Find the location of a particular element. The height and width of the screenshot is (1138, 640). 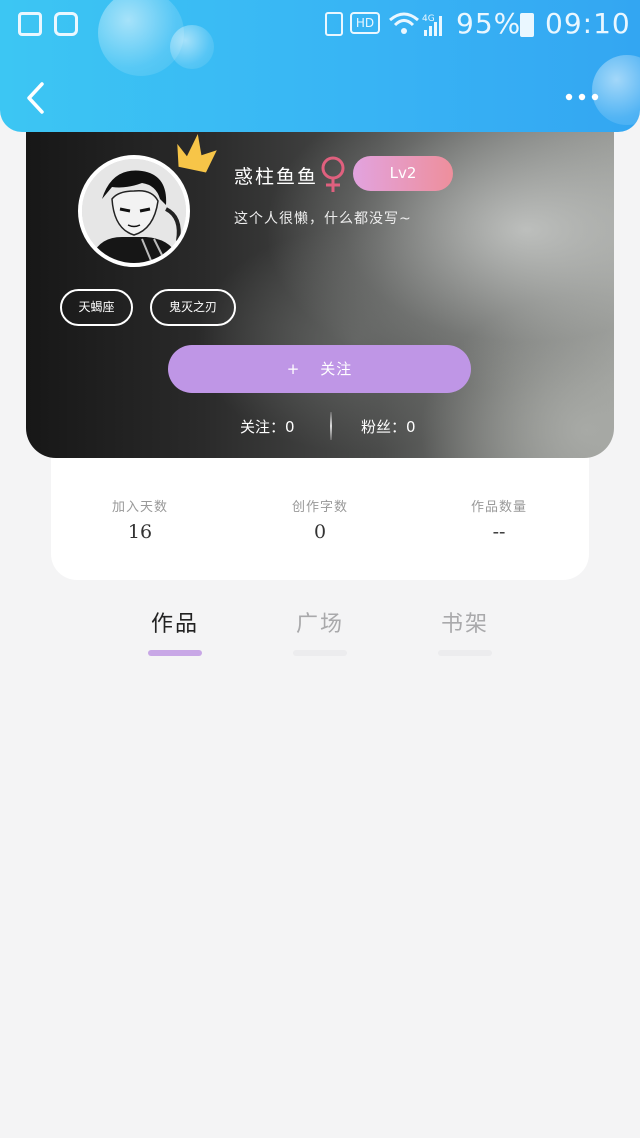

stats-panel: 加入天数 16 创作字数 0 作品数量 -- is located at coordinates (320, 510).